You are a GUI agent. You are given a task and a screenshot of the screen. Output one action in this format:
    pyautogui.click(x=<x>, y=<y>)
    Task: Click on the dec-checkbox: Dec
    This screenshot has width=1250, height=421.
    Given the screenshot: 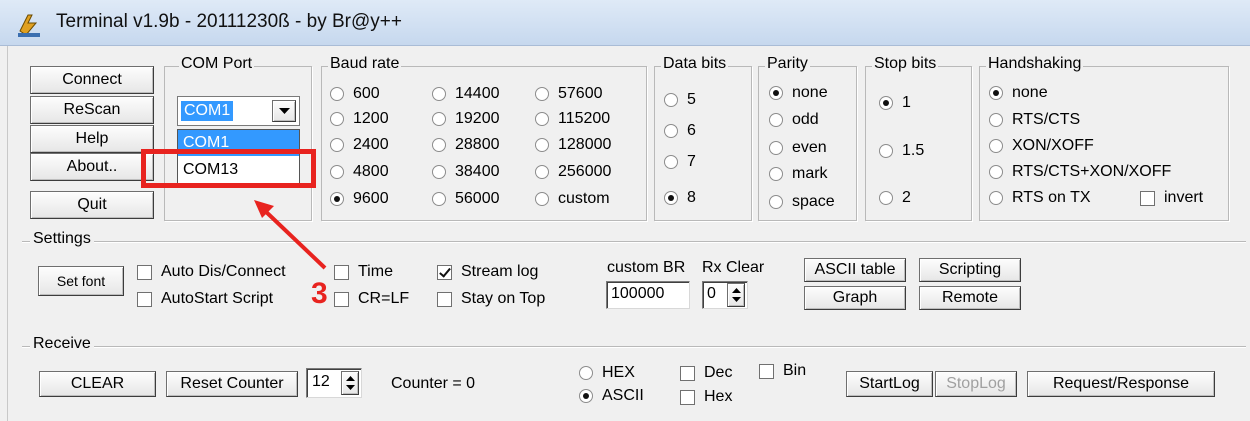 What is the action you would take?
    pyautogui.click(x=706, y=373)
    